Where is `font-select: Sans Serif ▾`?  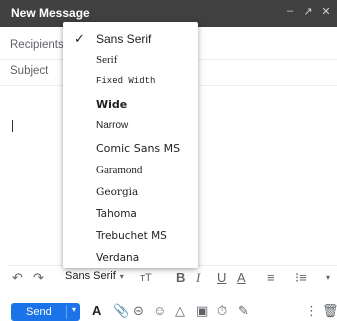 font-select: Sans Serif ▾ is located at coordinates (94, 276).